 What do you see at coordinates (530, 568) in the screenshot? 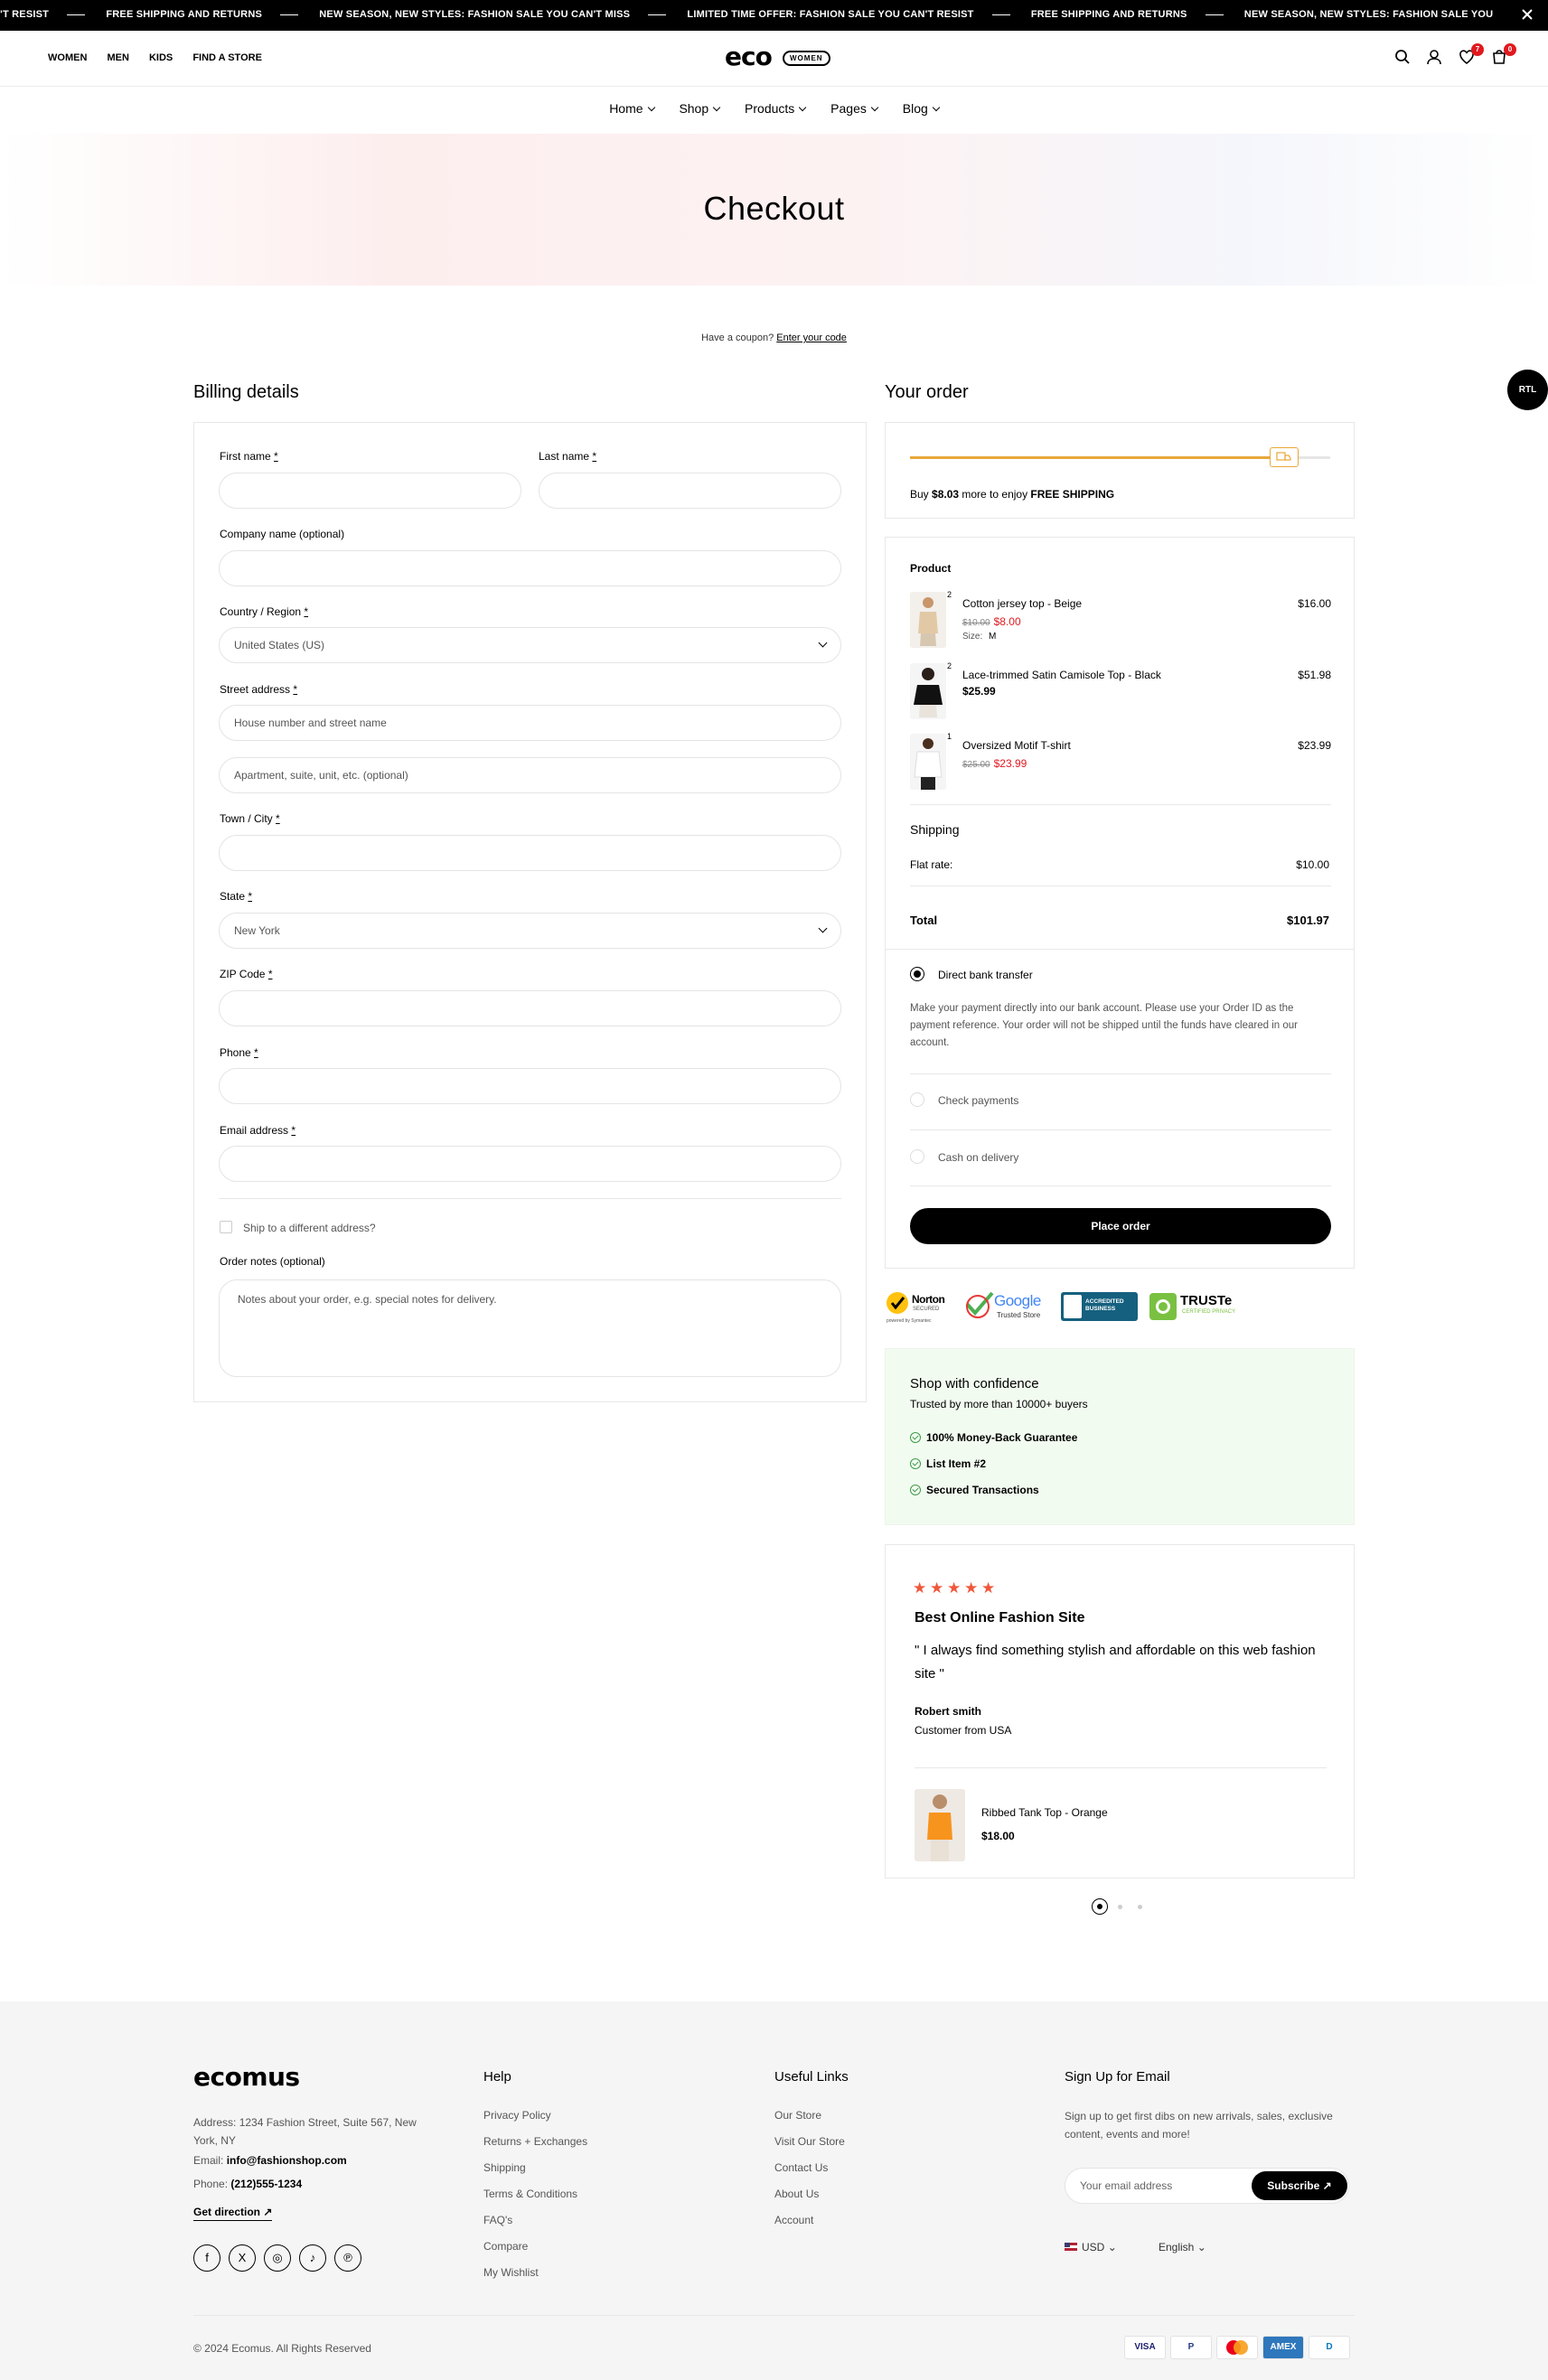
I see `company-input` at bounding box center [530, 568].